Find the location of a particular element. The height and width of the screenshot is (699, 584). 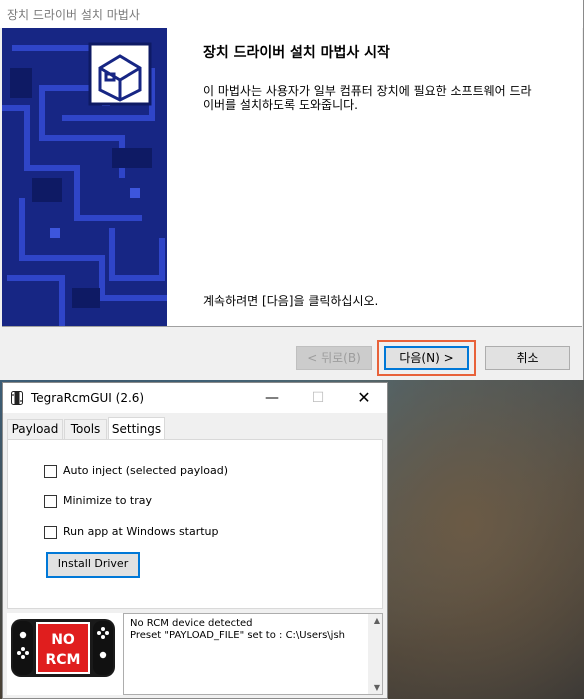

minimize-to-tray-checkbox is located at coordinates (50, 501).